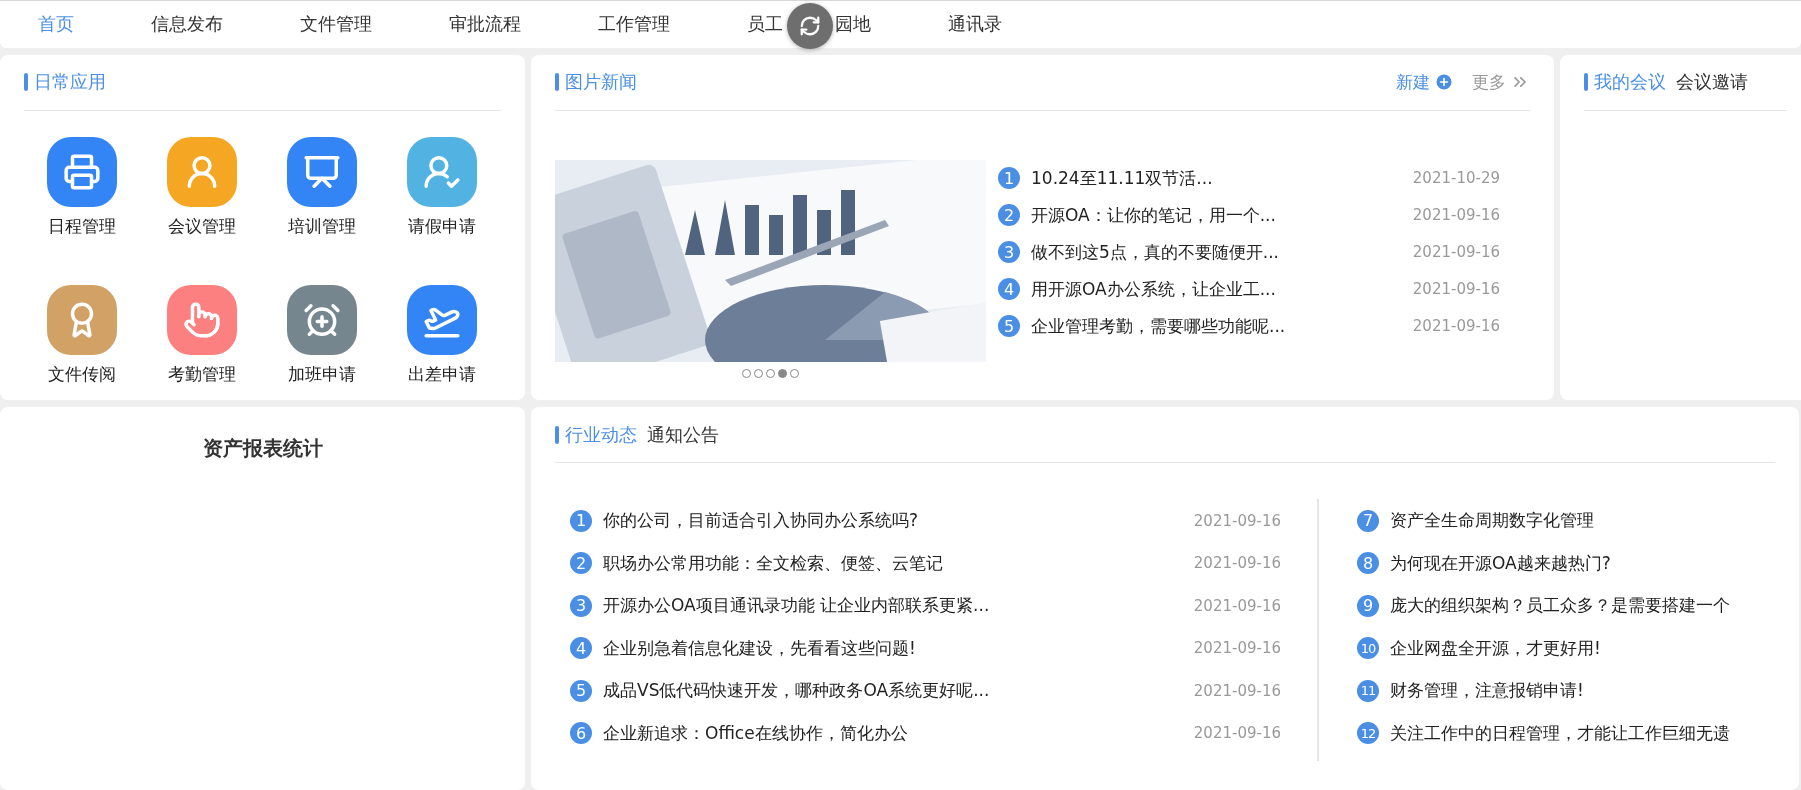 This screenshot has height=790, width=1801. What do you see at coordinates (761, 521) in the screenshot?
I see `news-link: 你的公司，目前适合引入协同办公系统吗?` at bounding box center [761, 521].